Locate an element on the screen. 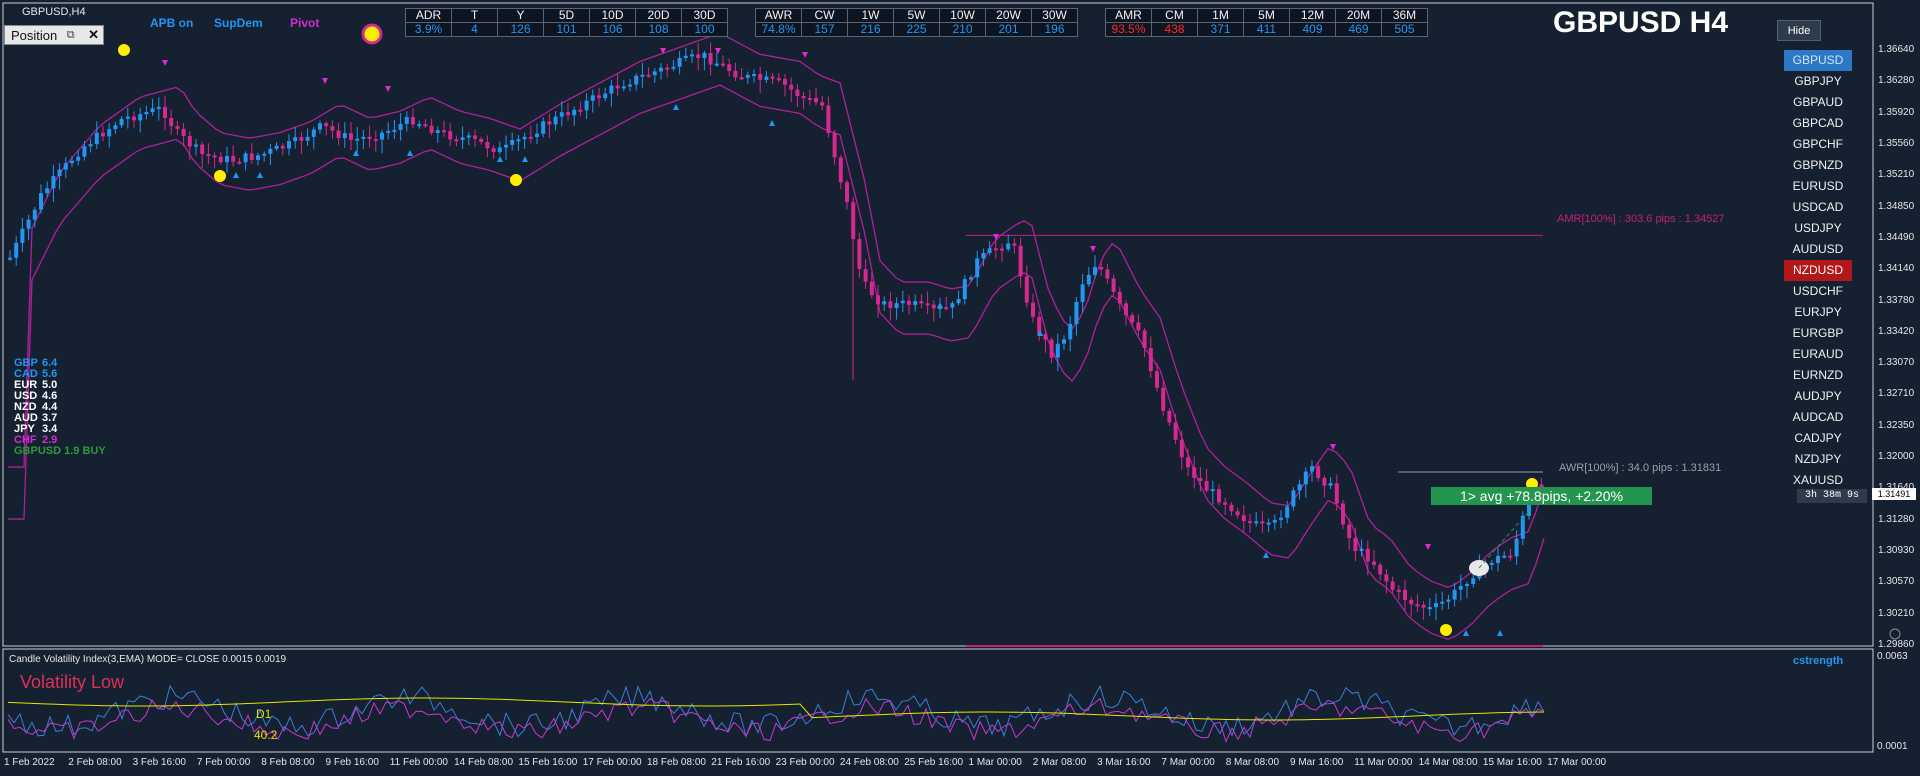 This screenshot has width=1920, height=776. symbol-item-eurgbp: EURGBP is located at coordinates (1818, 333).